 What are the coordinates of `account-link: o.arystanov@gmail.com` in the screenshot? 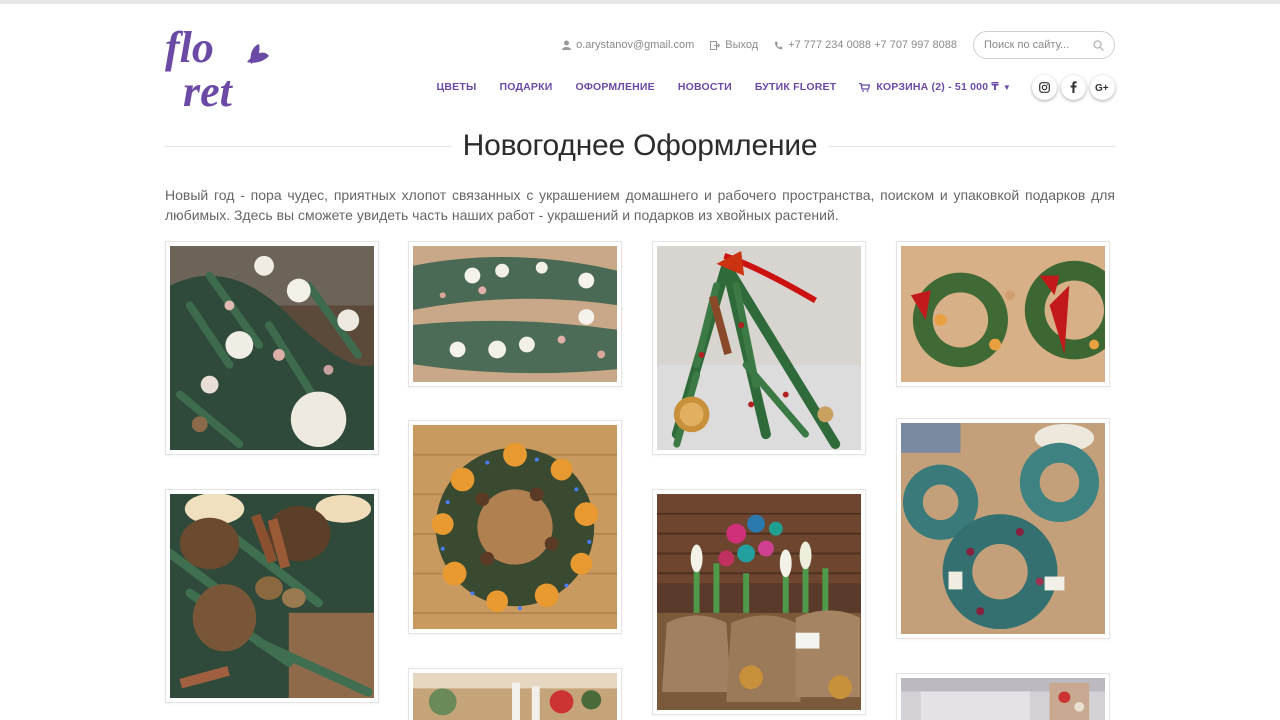 It's located at (628, 45).